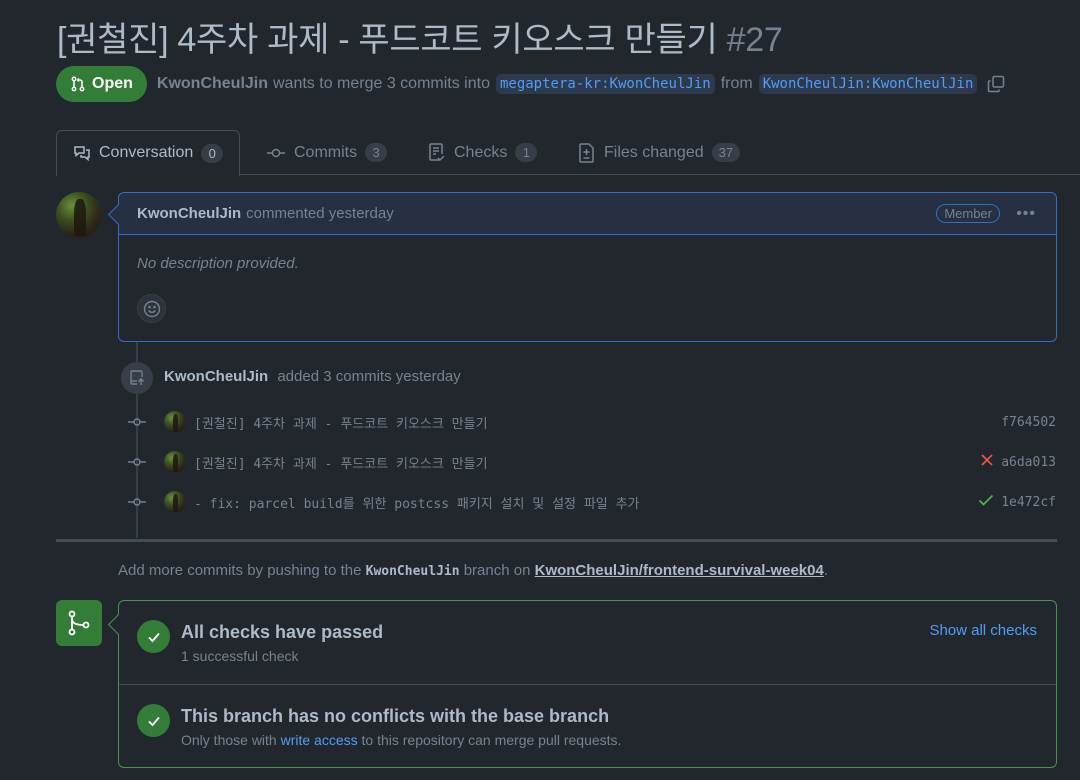  I want to click on push-note-suffix: ., so click(826, 570).